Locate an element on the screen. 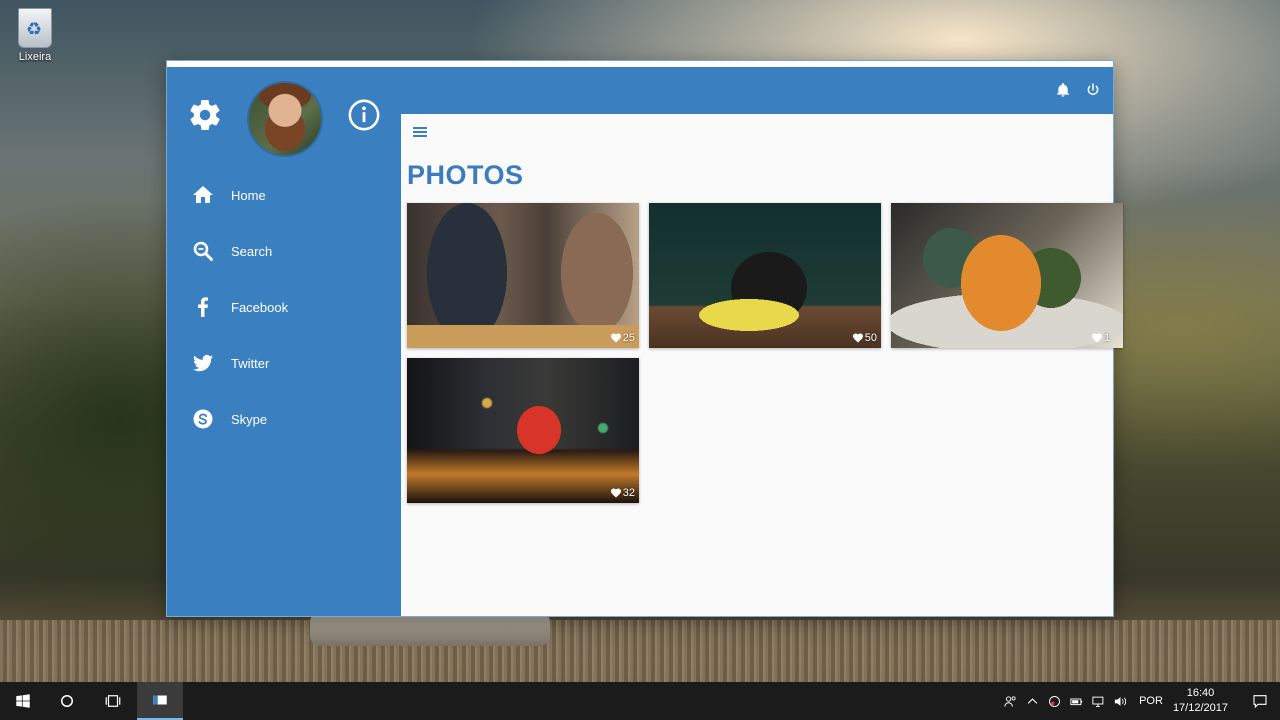 This screenshot has height=720, width=1280. recycle-bin-label: Lixeira is located at coordinates (35, 57).